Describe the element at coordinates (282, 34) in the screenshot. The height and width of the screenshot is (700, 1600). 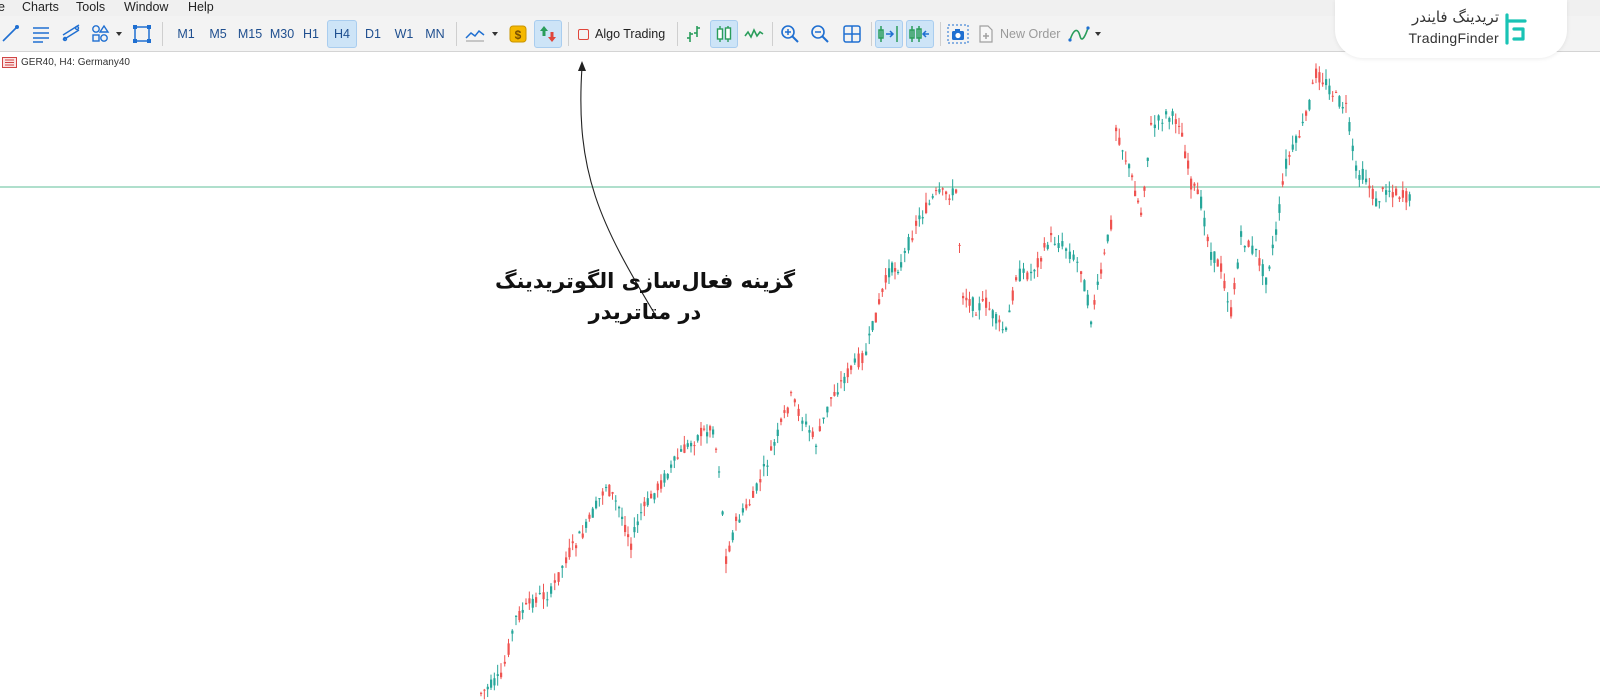
I see `timeframe-m30-button: M30` at that location.